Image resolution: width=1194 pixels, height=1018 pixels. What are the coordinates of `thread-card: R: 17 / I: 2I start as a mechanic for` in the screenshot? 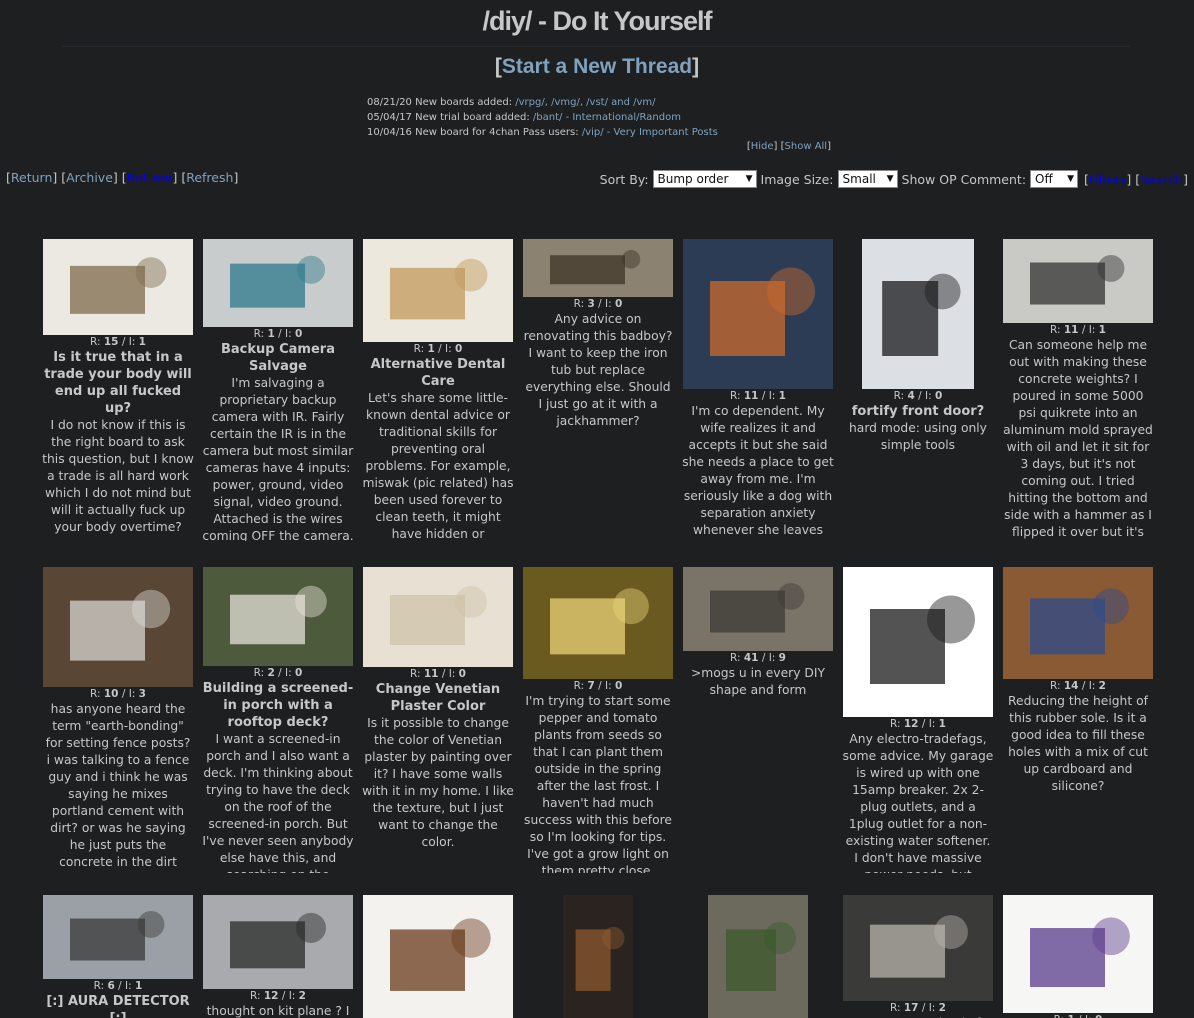 It's located at (918, 956).